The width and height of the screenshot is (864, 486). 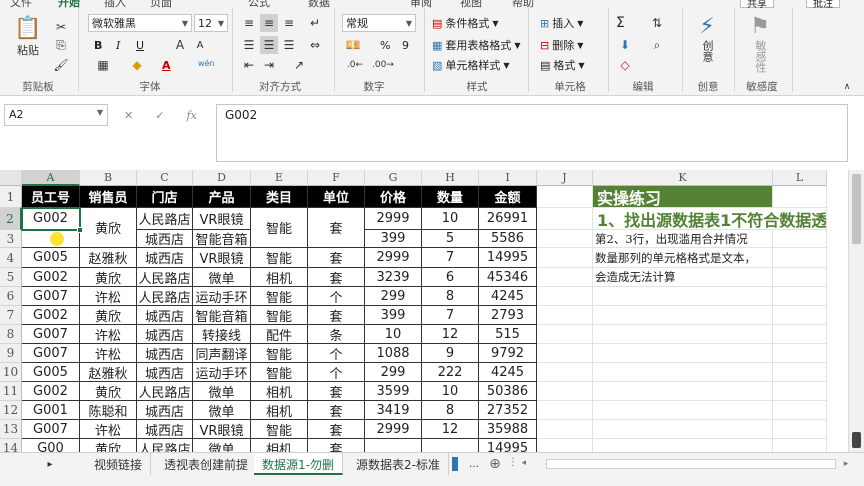 What do you see at coordinates (561, 23) in the screenshot?
I see `insert-cells-button: ⊞ 插入 ▼` at bounding box center [561, 23].